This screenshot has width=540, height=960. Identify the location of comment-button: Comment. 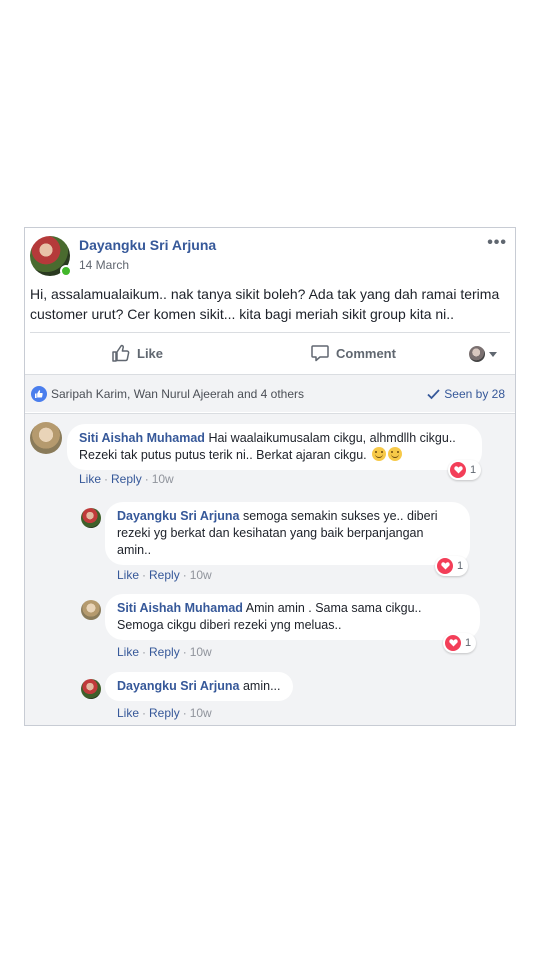
(353, 353).